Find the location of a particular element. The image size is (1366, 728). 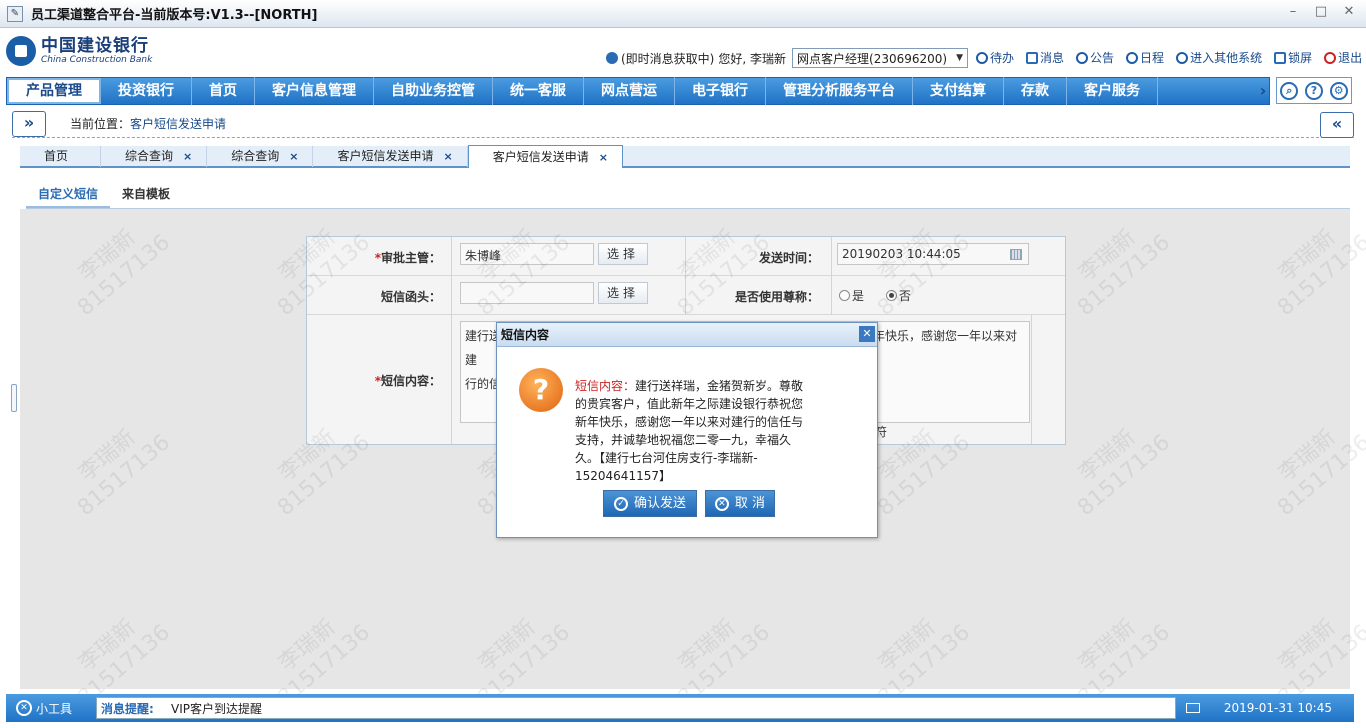

todo-icon is located at coordinates (982, 57).